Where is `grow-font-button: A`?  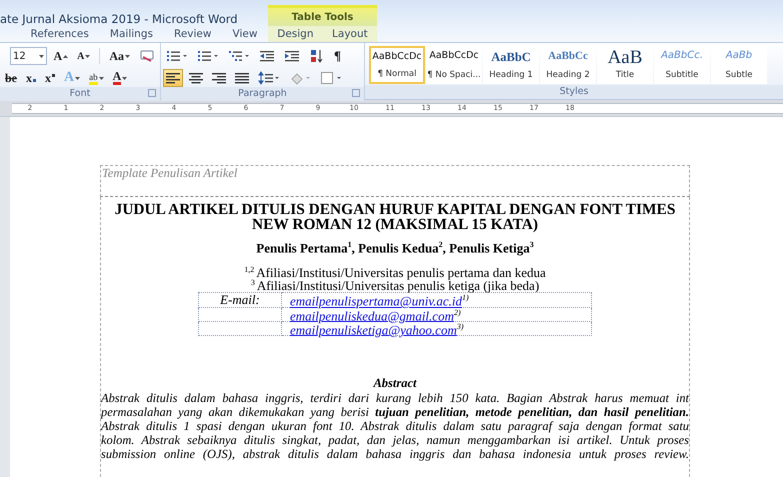 grow-font-button: A is located at coordinates (61, 56).